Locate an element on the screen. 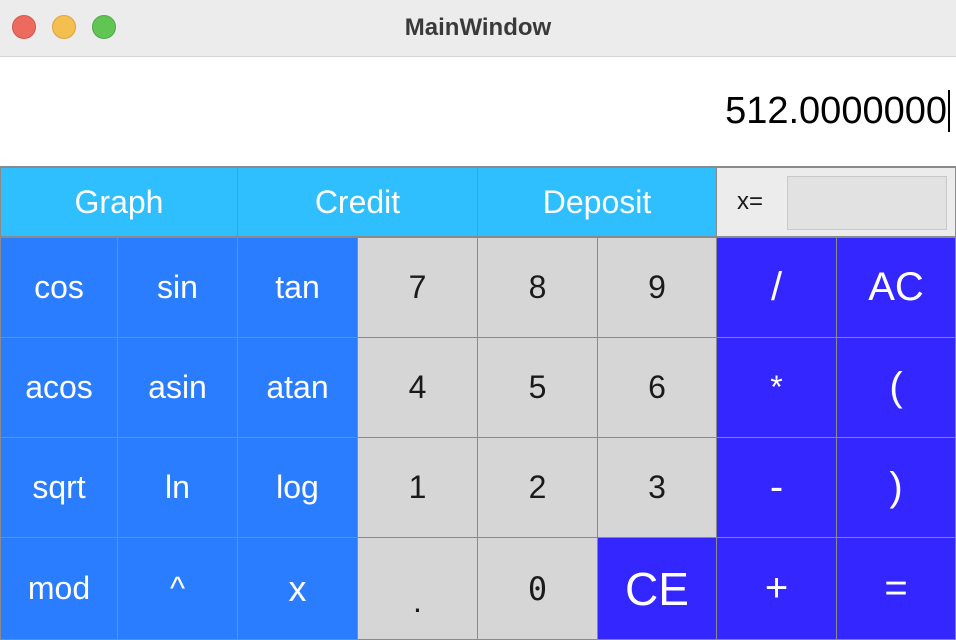 Image resolution: width=956 pixels, height=640 pixels. variable-x-button: x is located at coordinates (297, 588).